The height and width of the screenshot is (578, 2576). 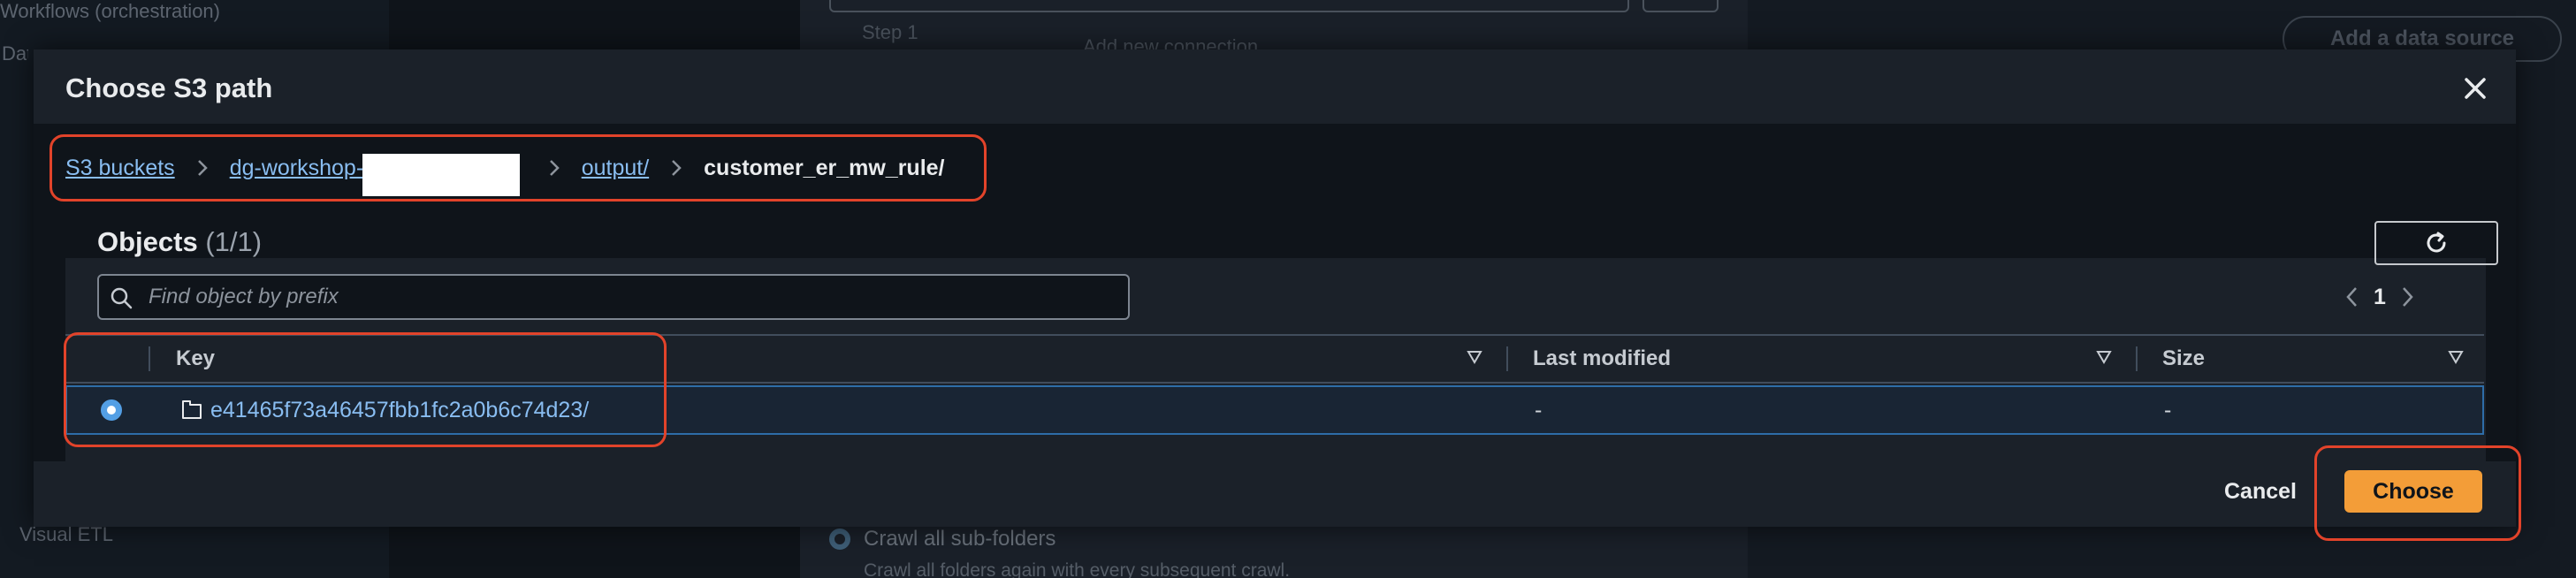 I want to click on previous-page-button, so click(x=2351, y=297).